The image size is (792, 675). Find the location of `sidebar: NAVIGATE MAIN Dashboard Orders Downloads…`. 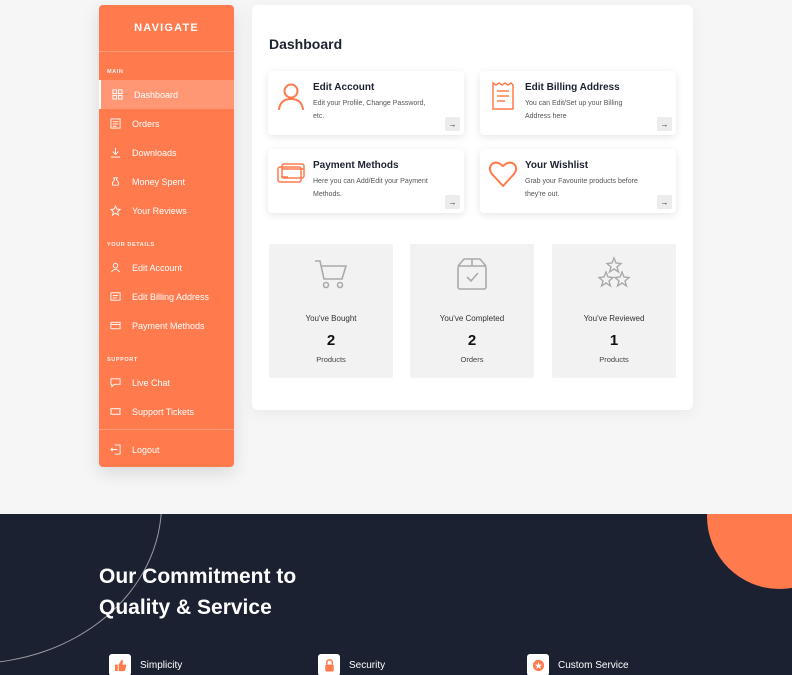

sidebar: NAVIGATE MAIN Dashboard Orders Downloads… is located at coordinates (166, 236).